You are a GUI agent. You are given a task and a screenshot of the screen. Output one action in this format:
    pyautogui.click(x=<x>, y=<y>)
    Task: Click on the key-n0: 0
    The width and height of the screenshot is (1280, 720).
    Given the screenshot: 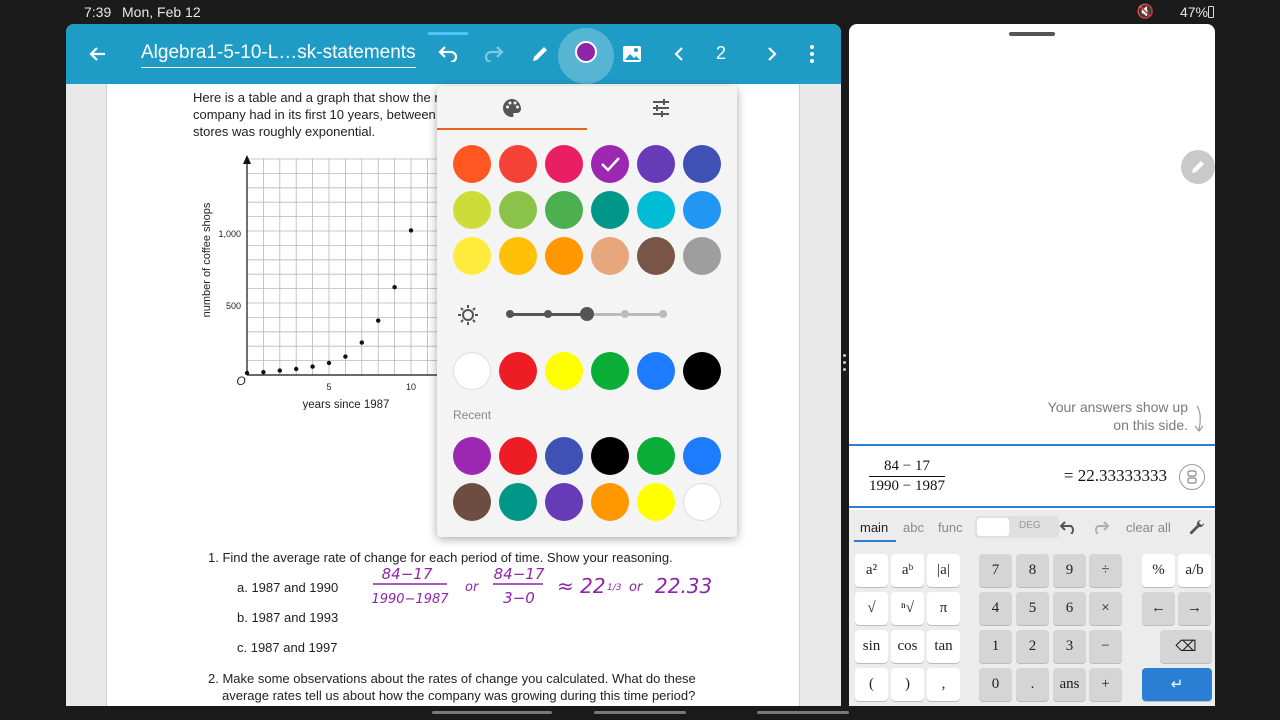 What is the action you would take?
    pyautogui.click(x=995, y=684)
    